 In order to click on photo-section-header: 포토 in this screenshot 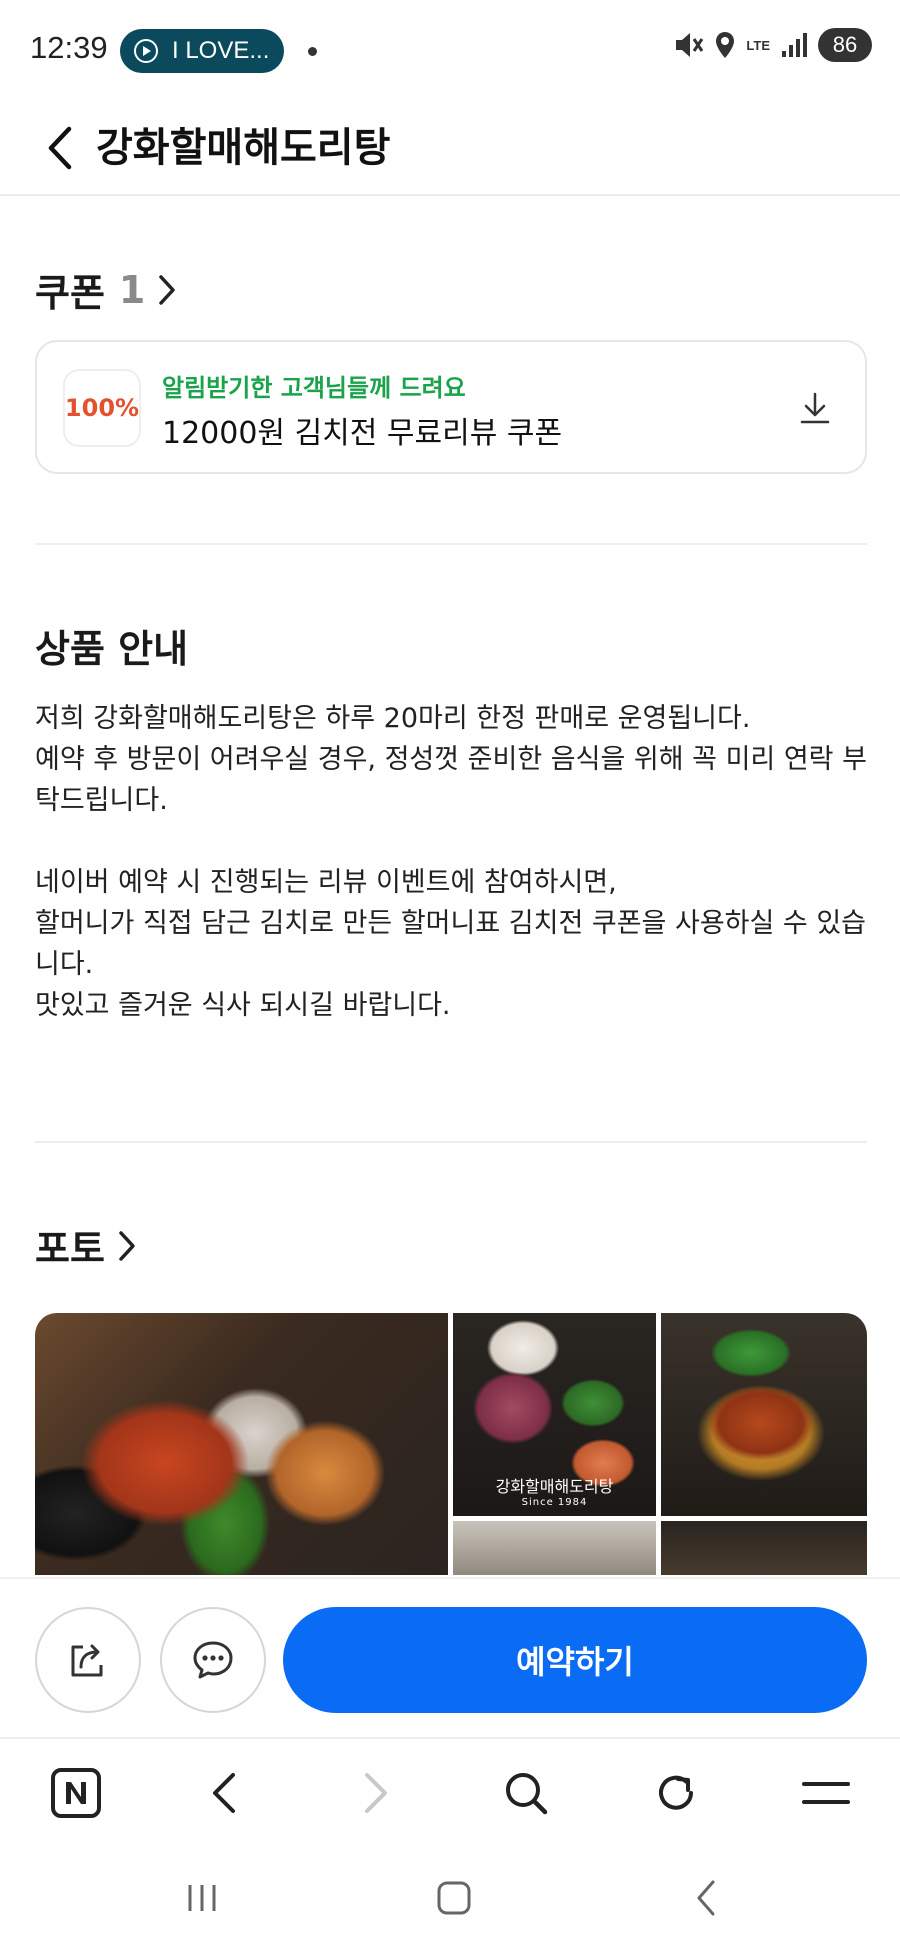, I will do `click(86, 1245)`.